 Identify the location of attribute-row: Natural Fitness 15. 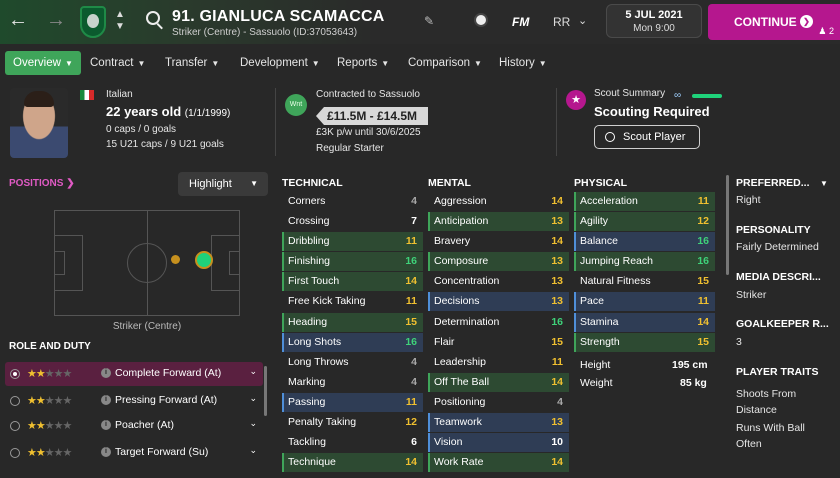
(644, 281).